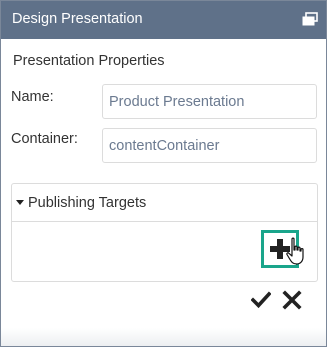 This screenshot has height=347, width=327. What do you see at coordinates (20, 202) in the screenshot?
I see `caret-down-icon` at bounding box center [20, 202].